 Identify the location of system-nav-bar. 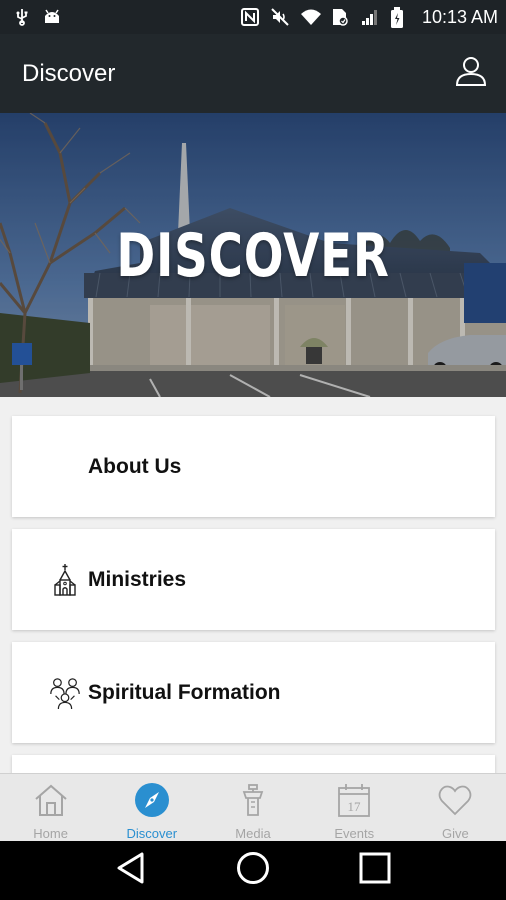
(253, 870).